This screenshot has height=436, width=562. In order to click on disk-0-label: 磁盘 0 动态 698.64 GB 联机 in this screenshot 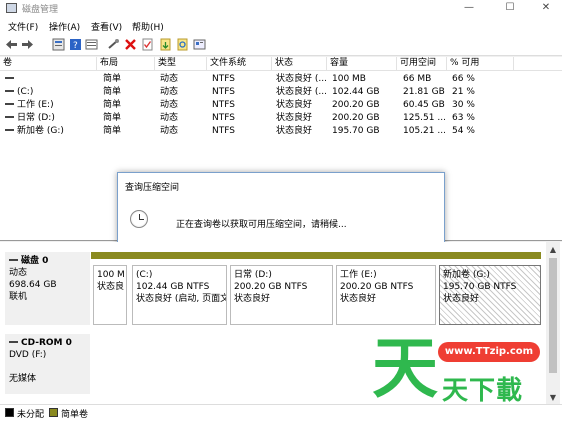, I will do `click(47, 288)`.